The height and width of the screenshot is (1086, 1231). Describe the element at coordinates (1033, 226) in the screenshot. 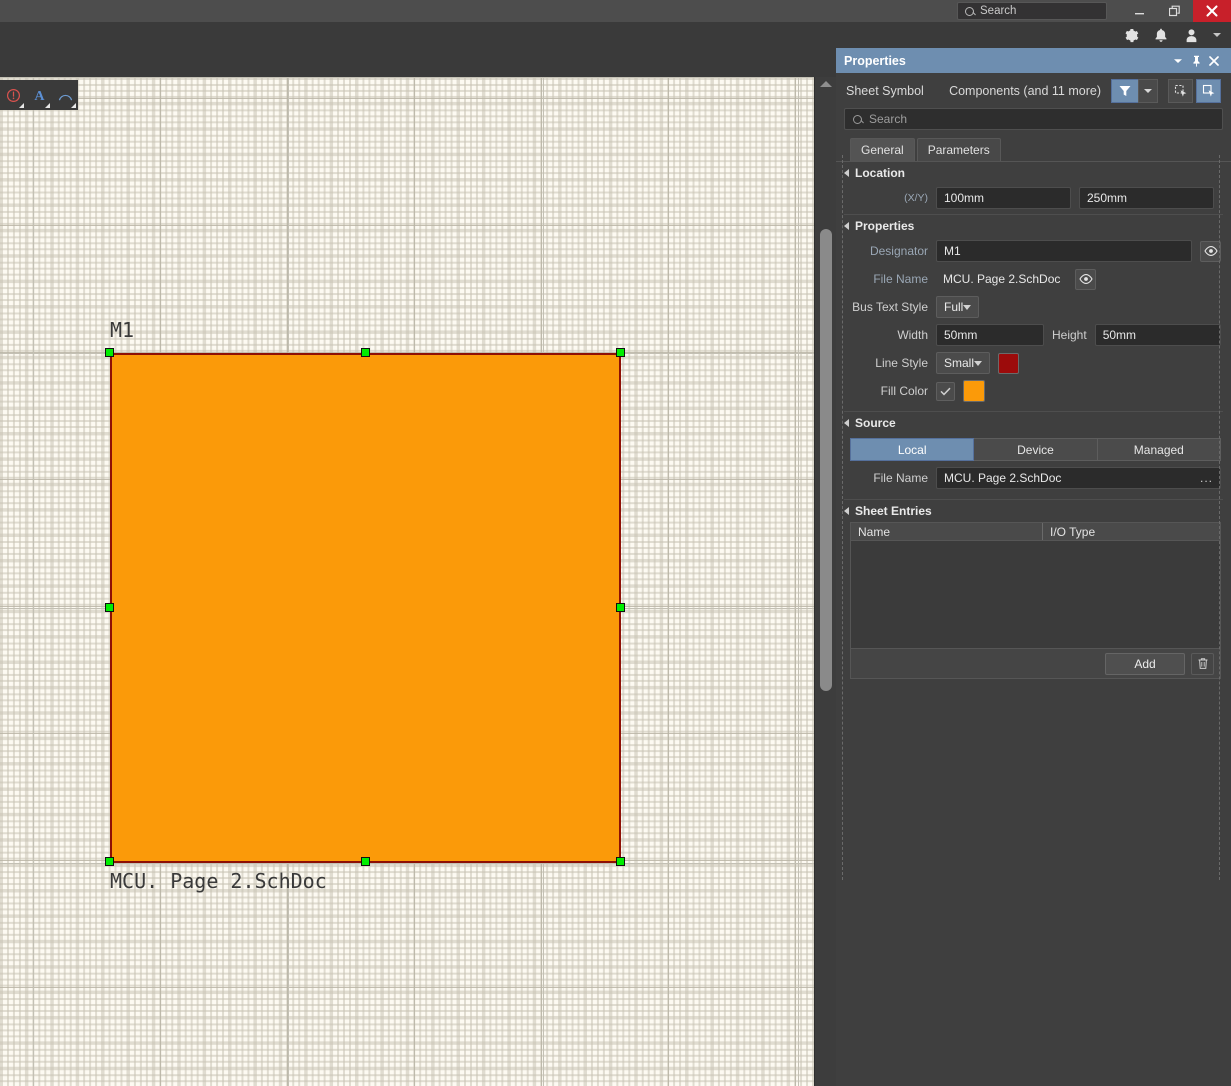

I see `section-header-properties: Properties` at that location.